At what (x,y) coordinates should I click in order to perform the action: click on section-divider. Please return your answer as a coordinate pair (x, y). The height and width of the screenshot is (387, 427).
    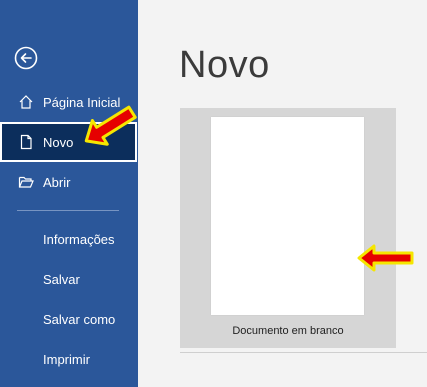
    Looking at the image, I should click on (303, 352).